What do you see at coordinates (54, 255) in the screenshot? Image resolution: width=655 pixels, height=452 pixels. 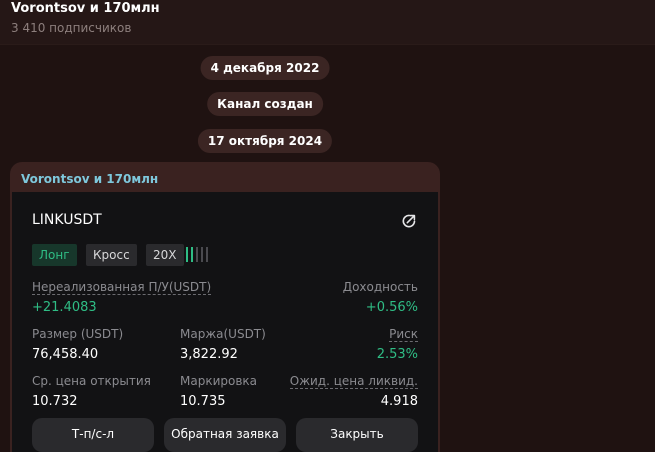 I see `side-tag: Лонг` at bounding box center [54, 255].